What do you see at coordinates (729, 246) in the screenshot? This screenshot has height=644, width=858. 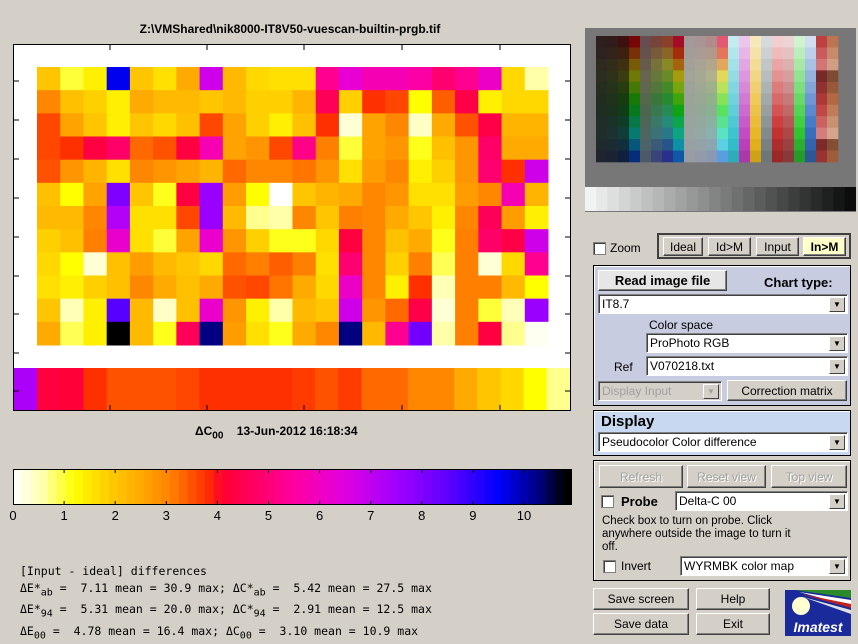 I see `view-id-m-button: Id>M` at bounding box center [729, 246].